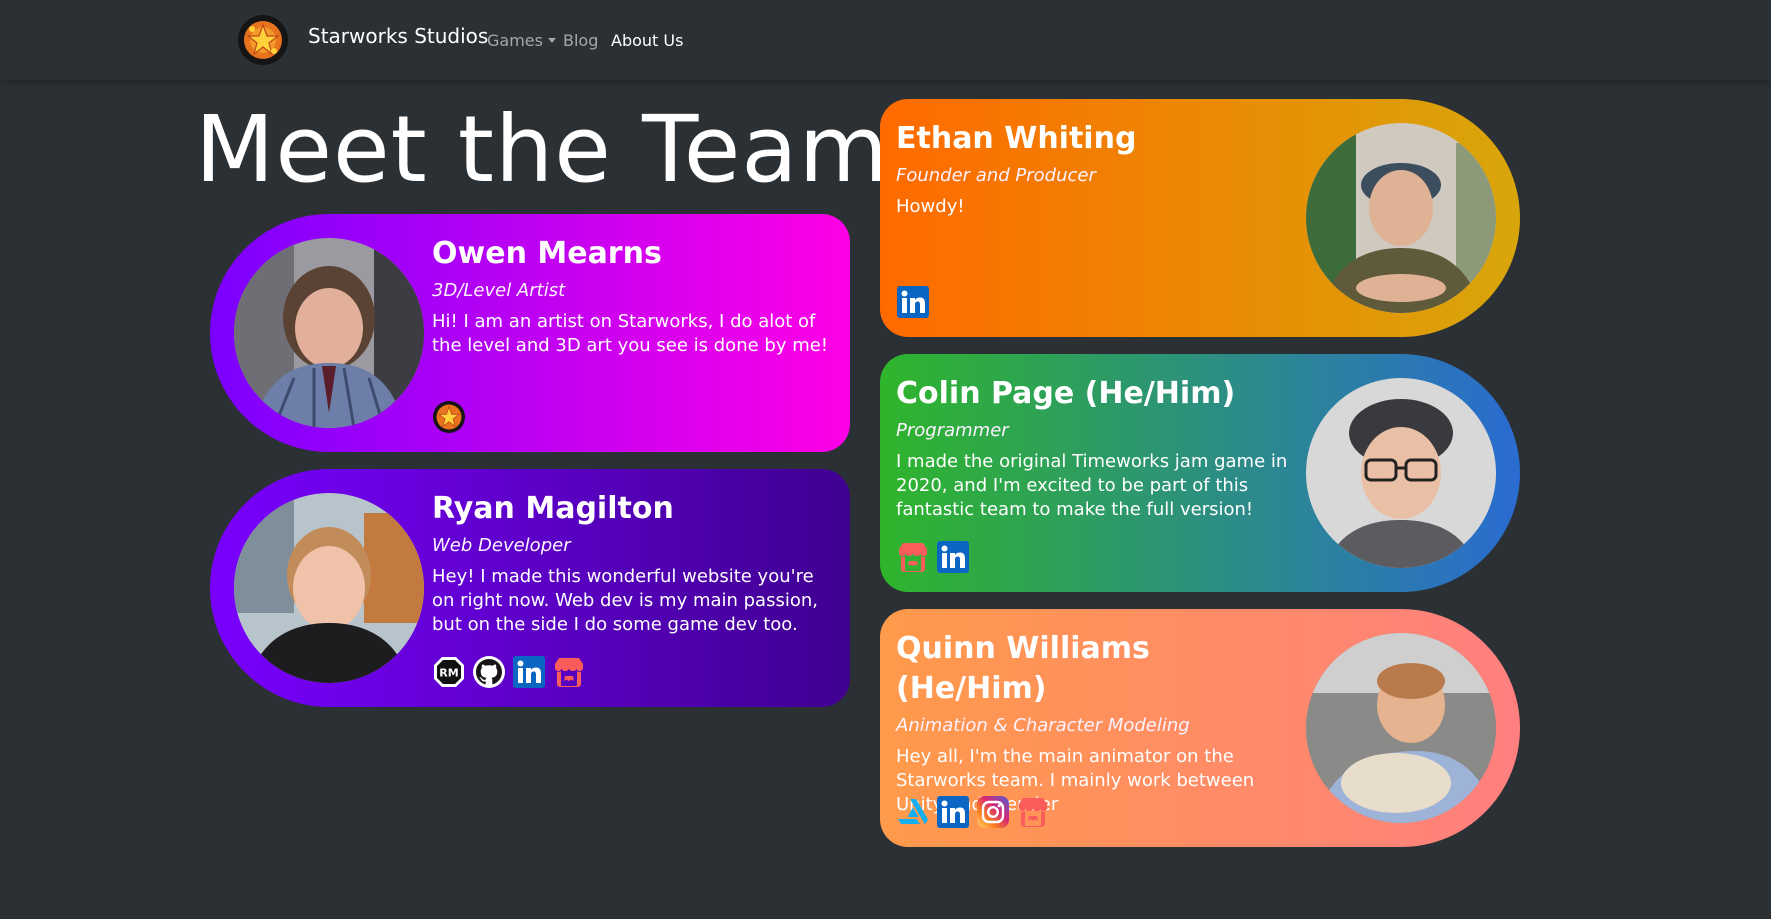 This screenshot has height=919, width=1771. I want to click on rm-icon, so click(449, 672).